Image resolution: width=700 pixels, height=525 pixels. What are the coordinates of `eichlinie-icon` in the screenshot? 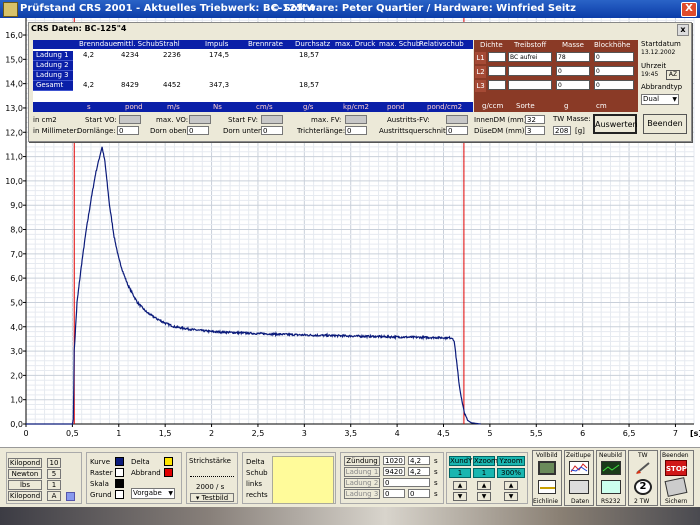 It's located at (547, 487).